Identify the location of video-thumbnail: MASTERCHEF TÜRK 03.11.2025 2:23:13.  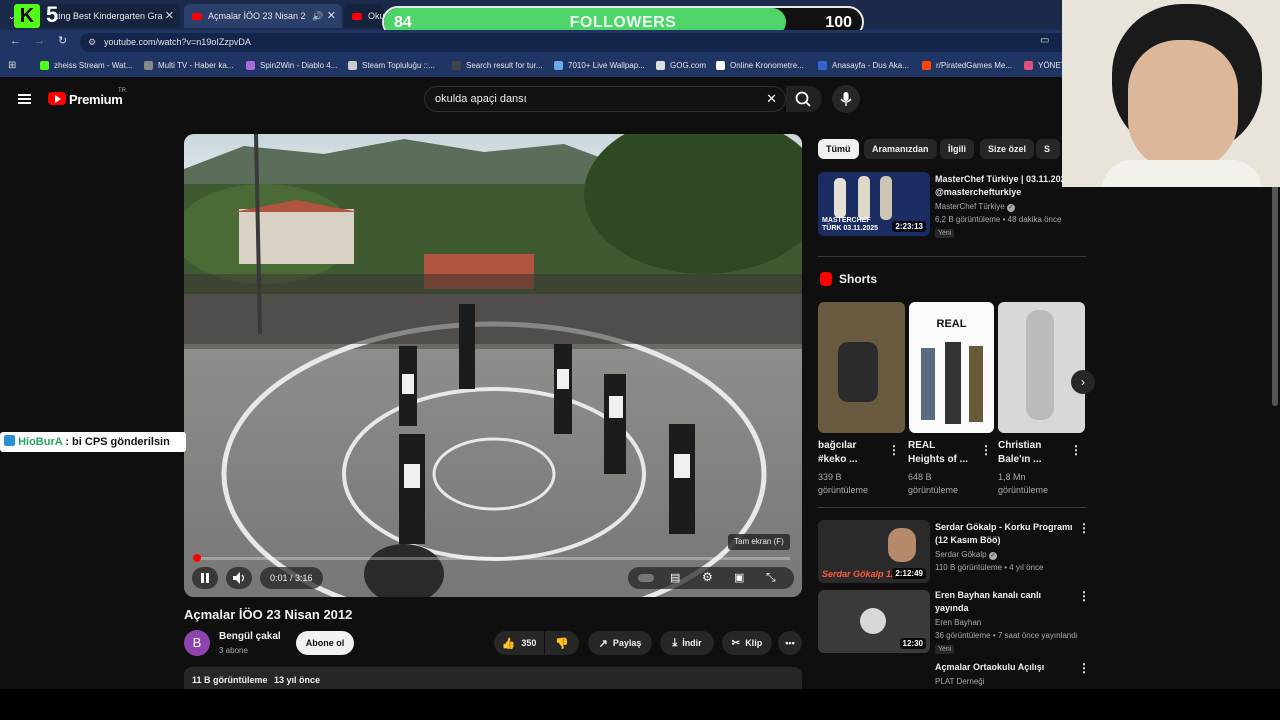
(874, 204).